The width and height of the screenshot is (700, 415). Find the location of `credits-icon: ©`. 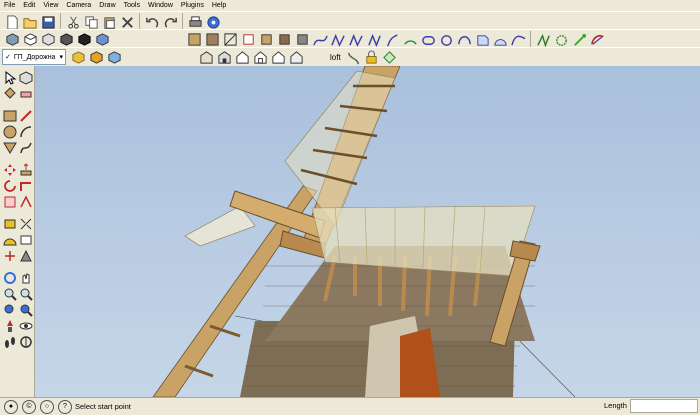

credits-icon: © is located at coordinates (29, 406).